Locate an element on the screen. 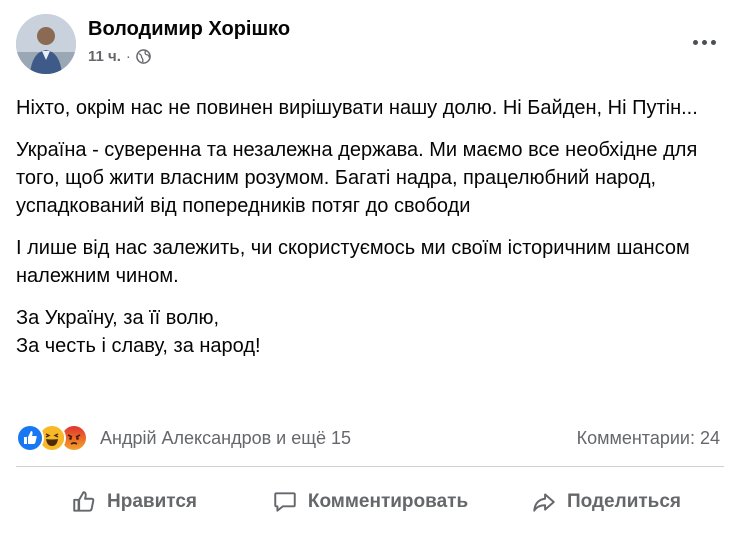 The width and height of the screenshot is (740, 533). comment-button: Комментировать is located at coordinates (370, 502).